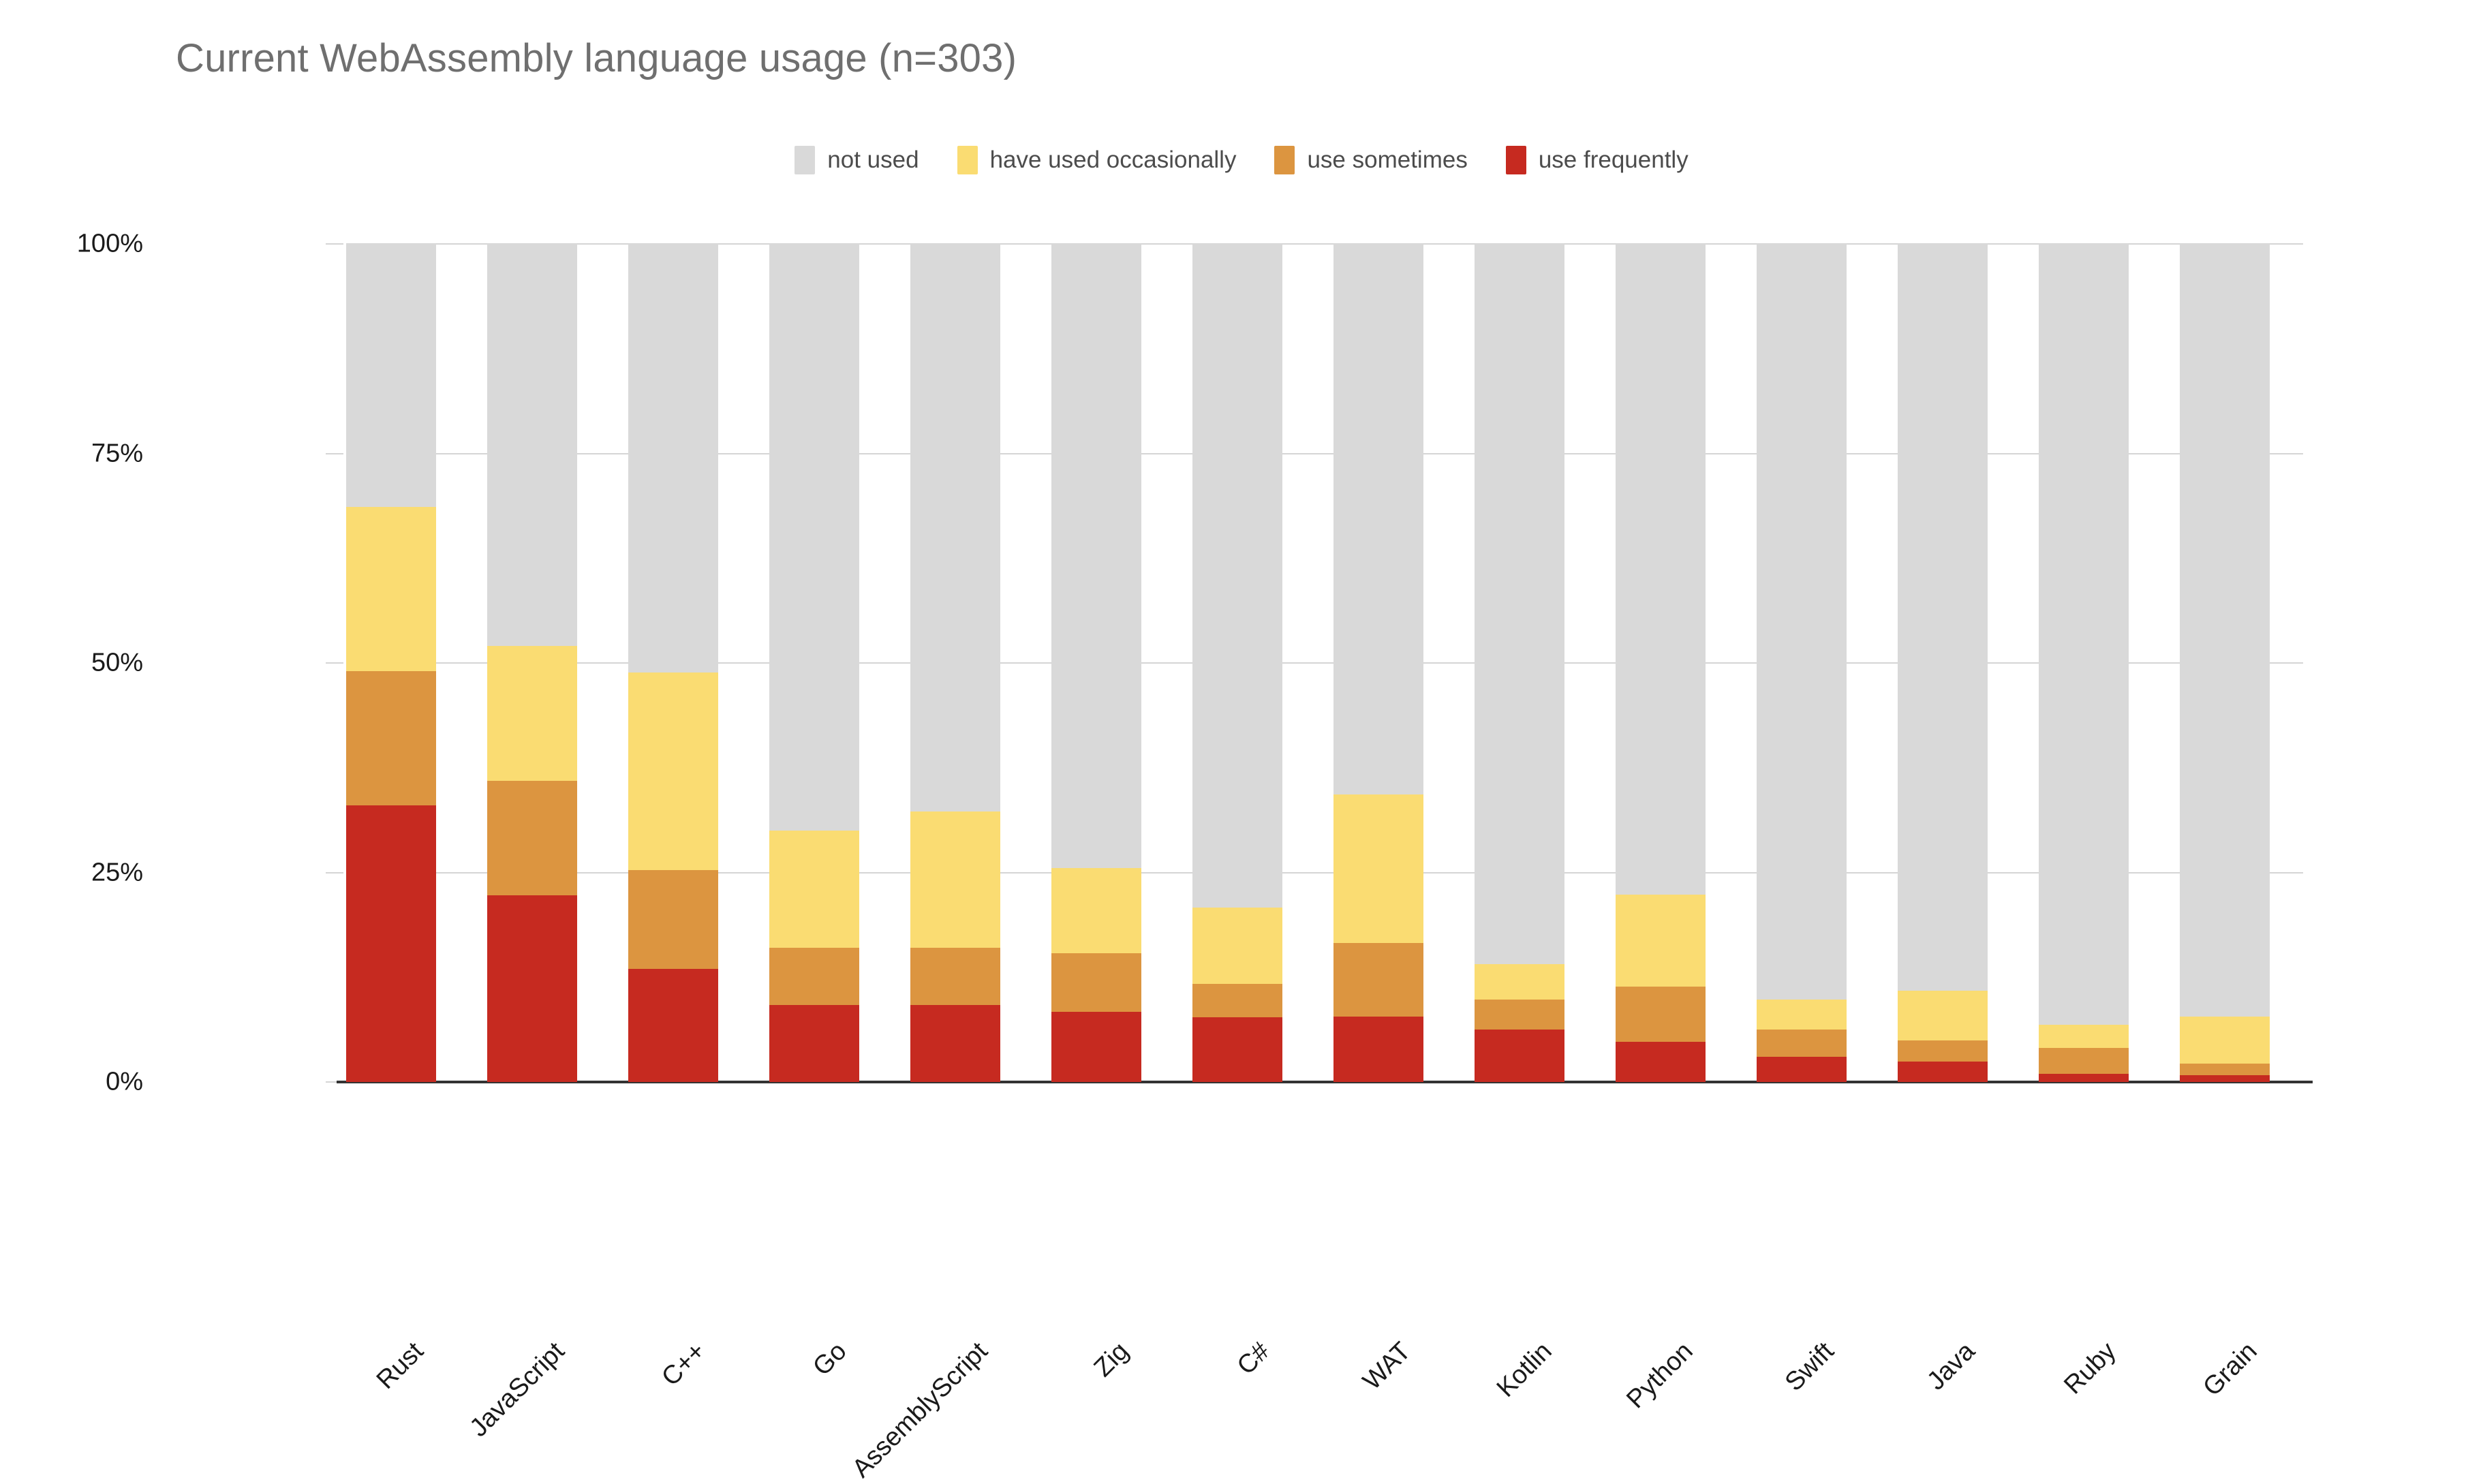 Image resolution: width=2483 pixels, height=1484 pixels. What do you see at coordinates (109, 244) in the screenshot?
I see `y-axis-tick-label: 100%` at bounding box center [109, 244].